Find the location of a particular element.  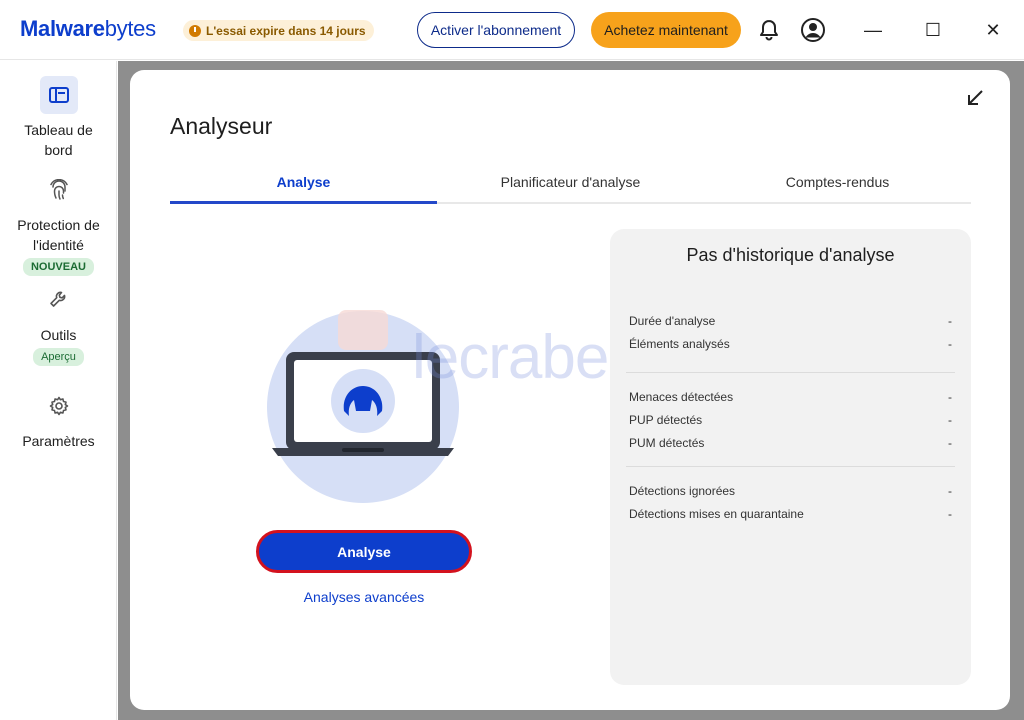

sidebar-item-identity-protection: Protection de l'identité NOUVEAU is located at coordinates (58, 223).